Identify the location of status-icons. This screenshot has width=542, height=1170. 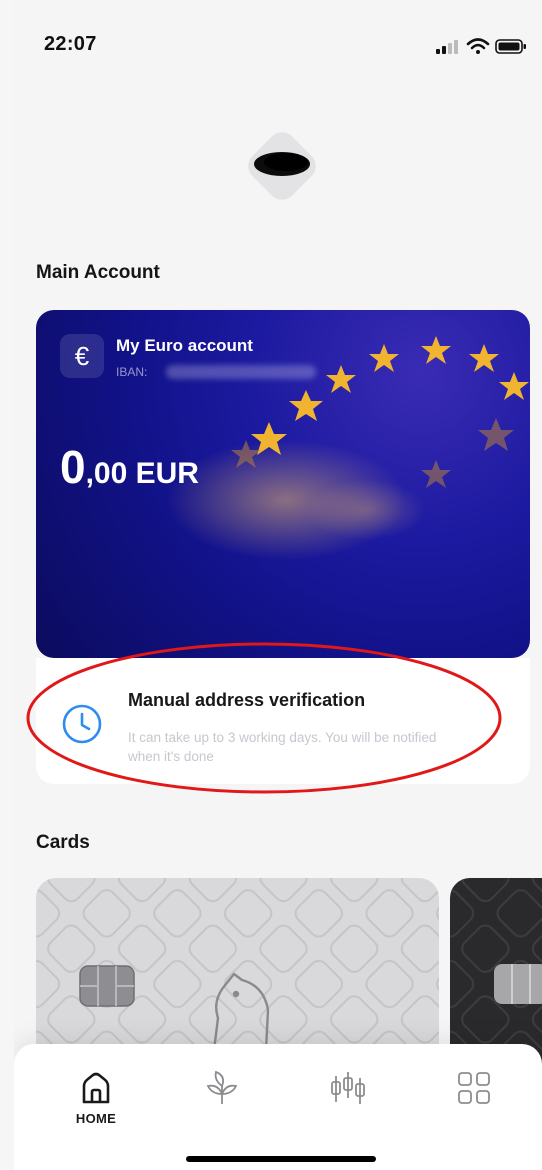
(481, 46).